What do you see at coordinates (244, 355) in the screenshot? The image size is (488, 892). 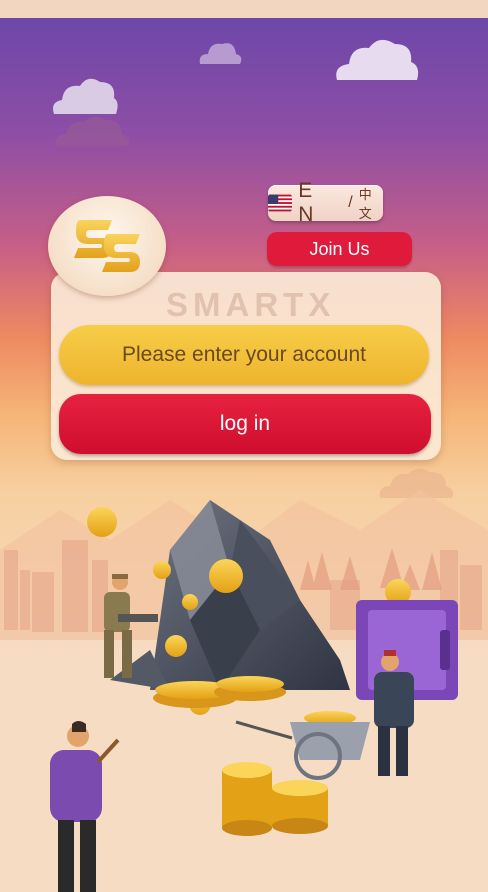 I see `account-input` at bounding box center [244, 355].